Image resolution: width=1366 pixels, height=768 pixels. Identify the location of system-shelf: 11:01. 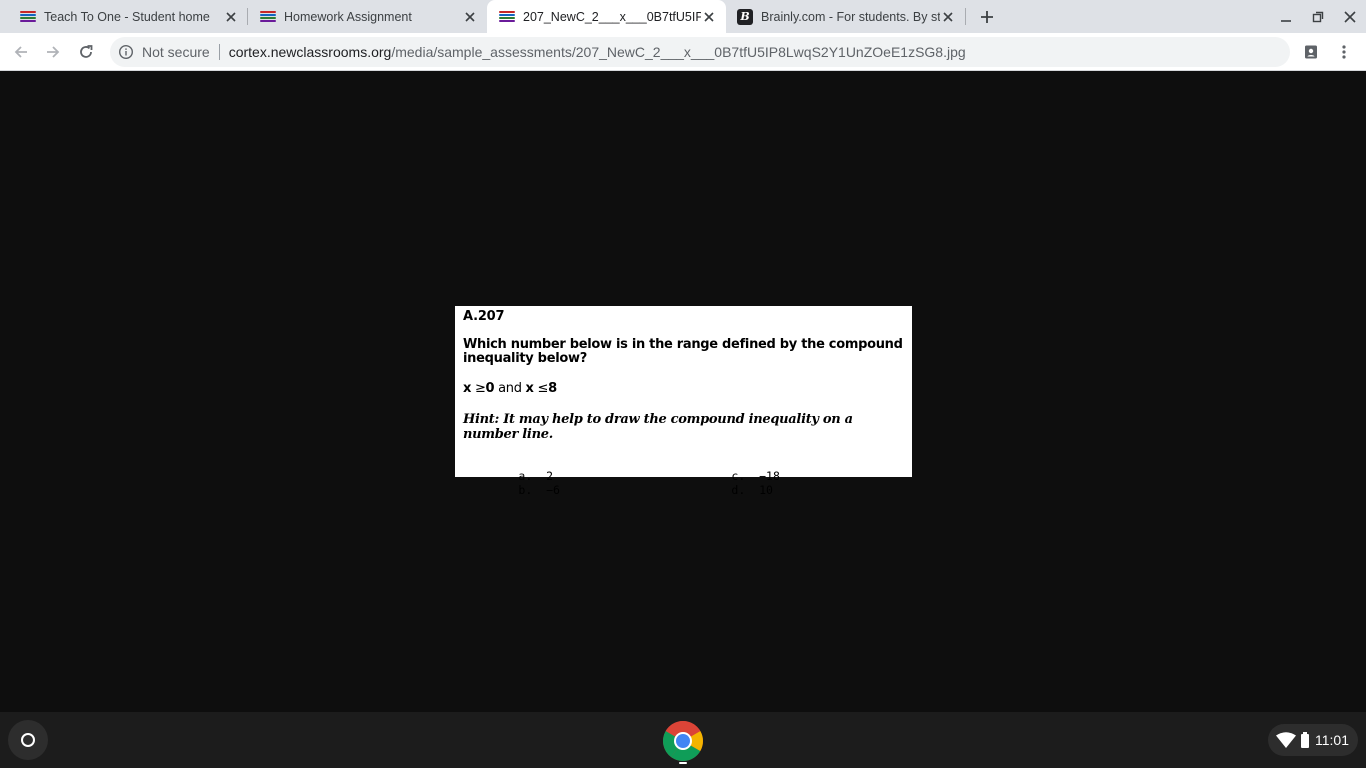
(683, 740).